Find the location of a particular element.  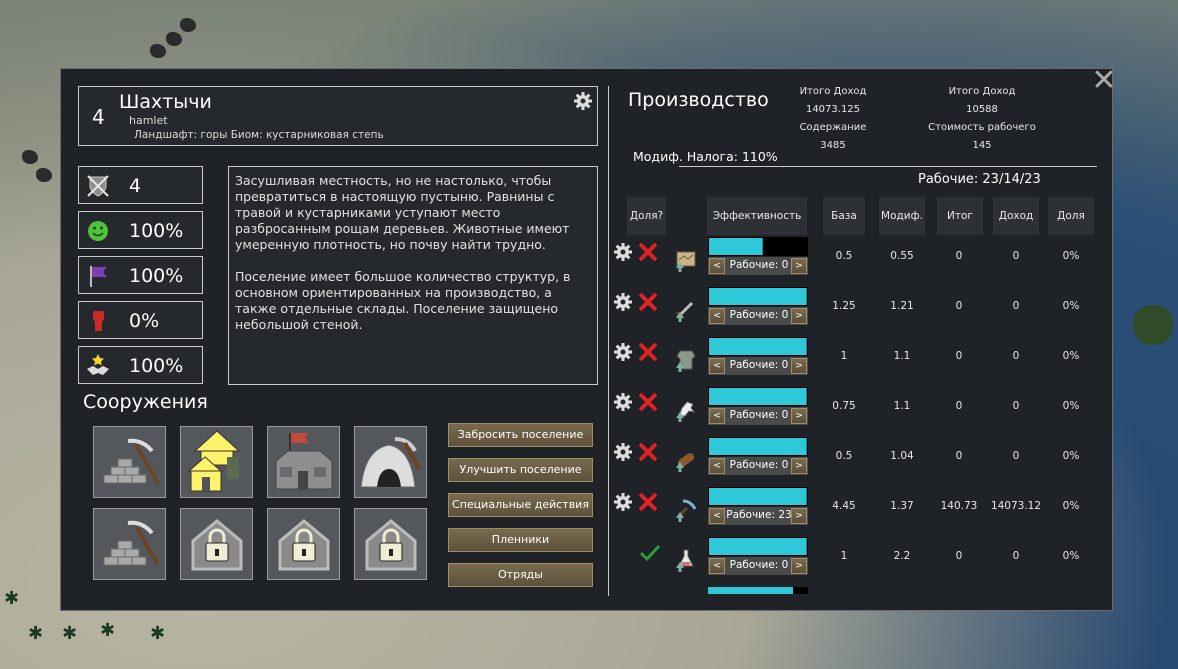

stat-loyalty: 100% is located at coordinates (140, 275).